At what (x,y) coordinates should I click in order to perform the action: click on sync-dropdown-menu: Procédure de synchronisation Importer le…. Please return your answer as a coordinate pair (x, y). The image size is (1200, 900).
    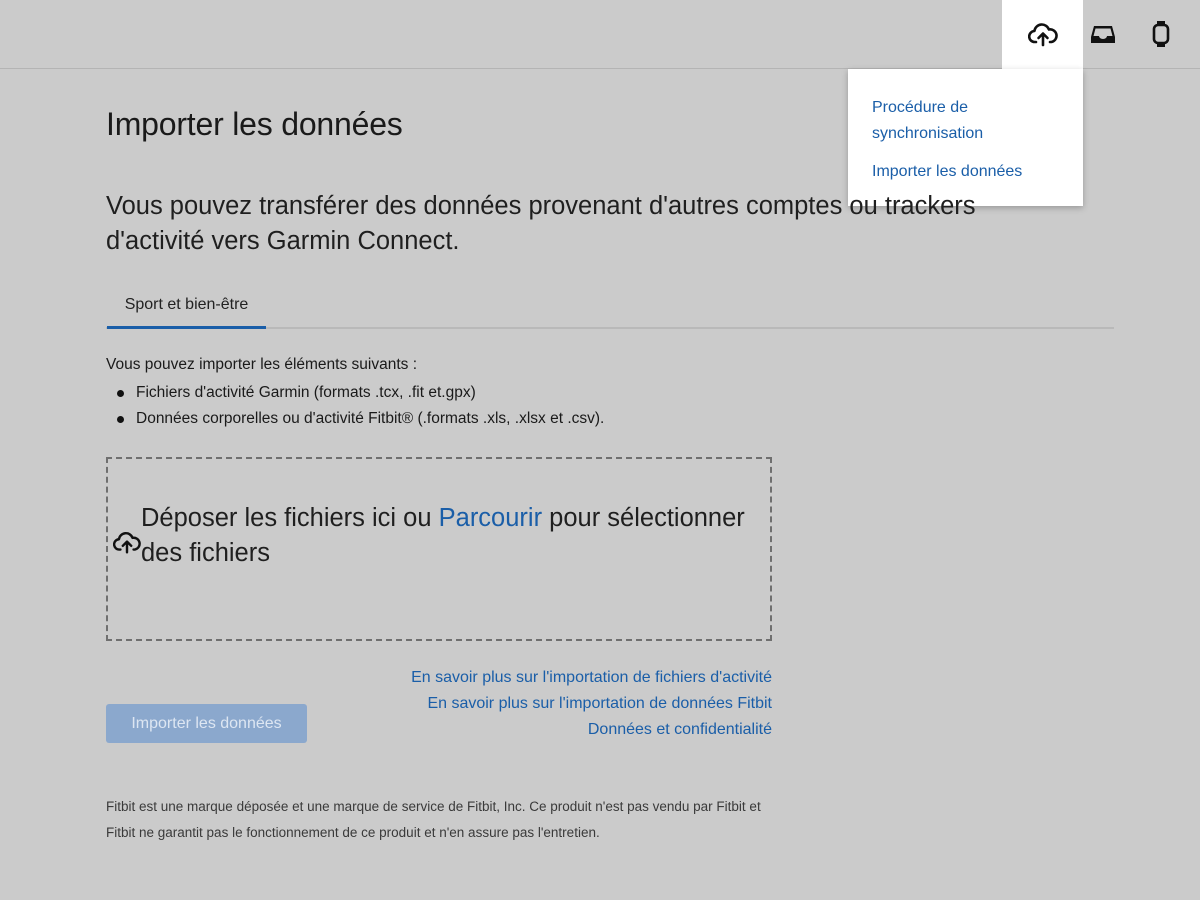
    Looking at the image, I should click on (965, 137).